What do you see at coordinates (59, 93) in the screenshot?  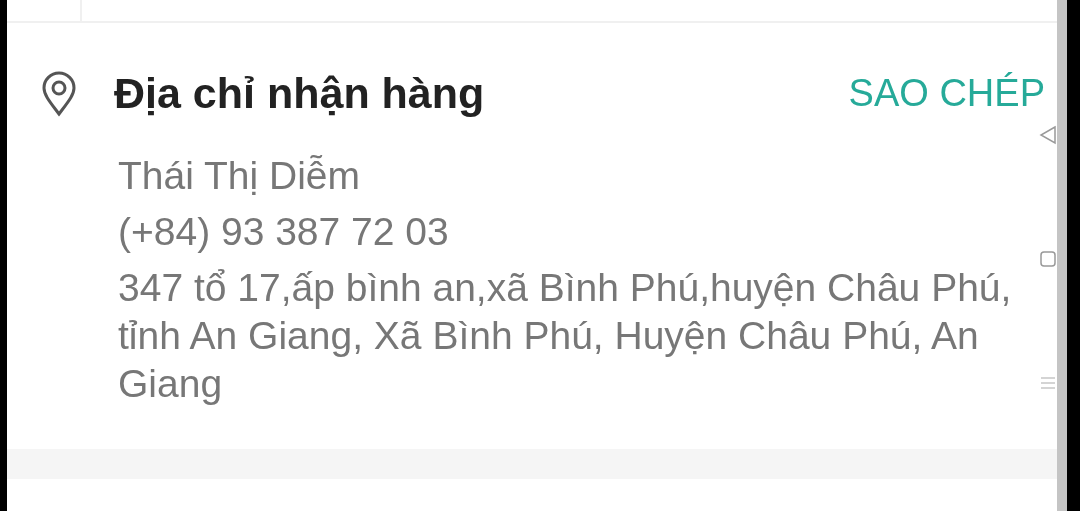 I see `location-pin-icon` at bounding box center [59, 93].